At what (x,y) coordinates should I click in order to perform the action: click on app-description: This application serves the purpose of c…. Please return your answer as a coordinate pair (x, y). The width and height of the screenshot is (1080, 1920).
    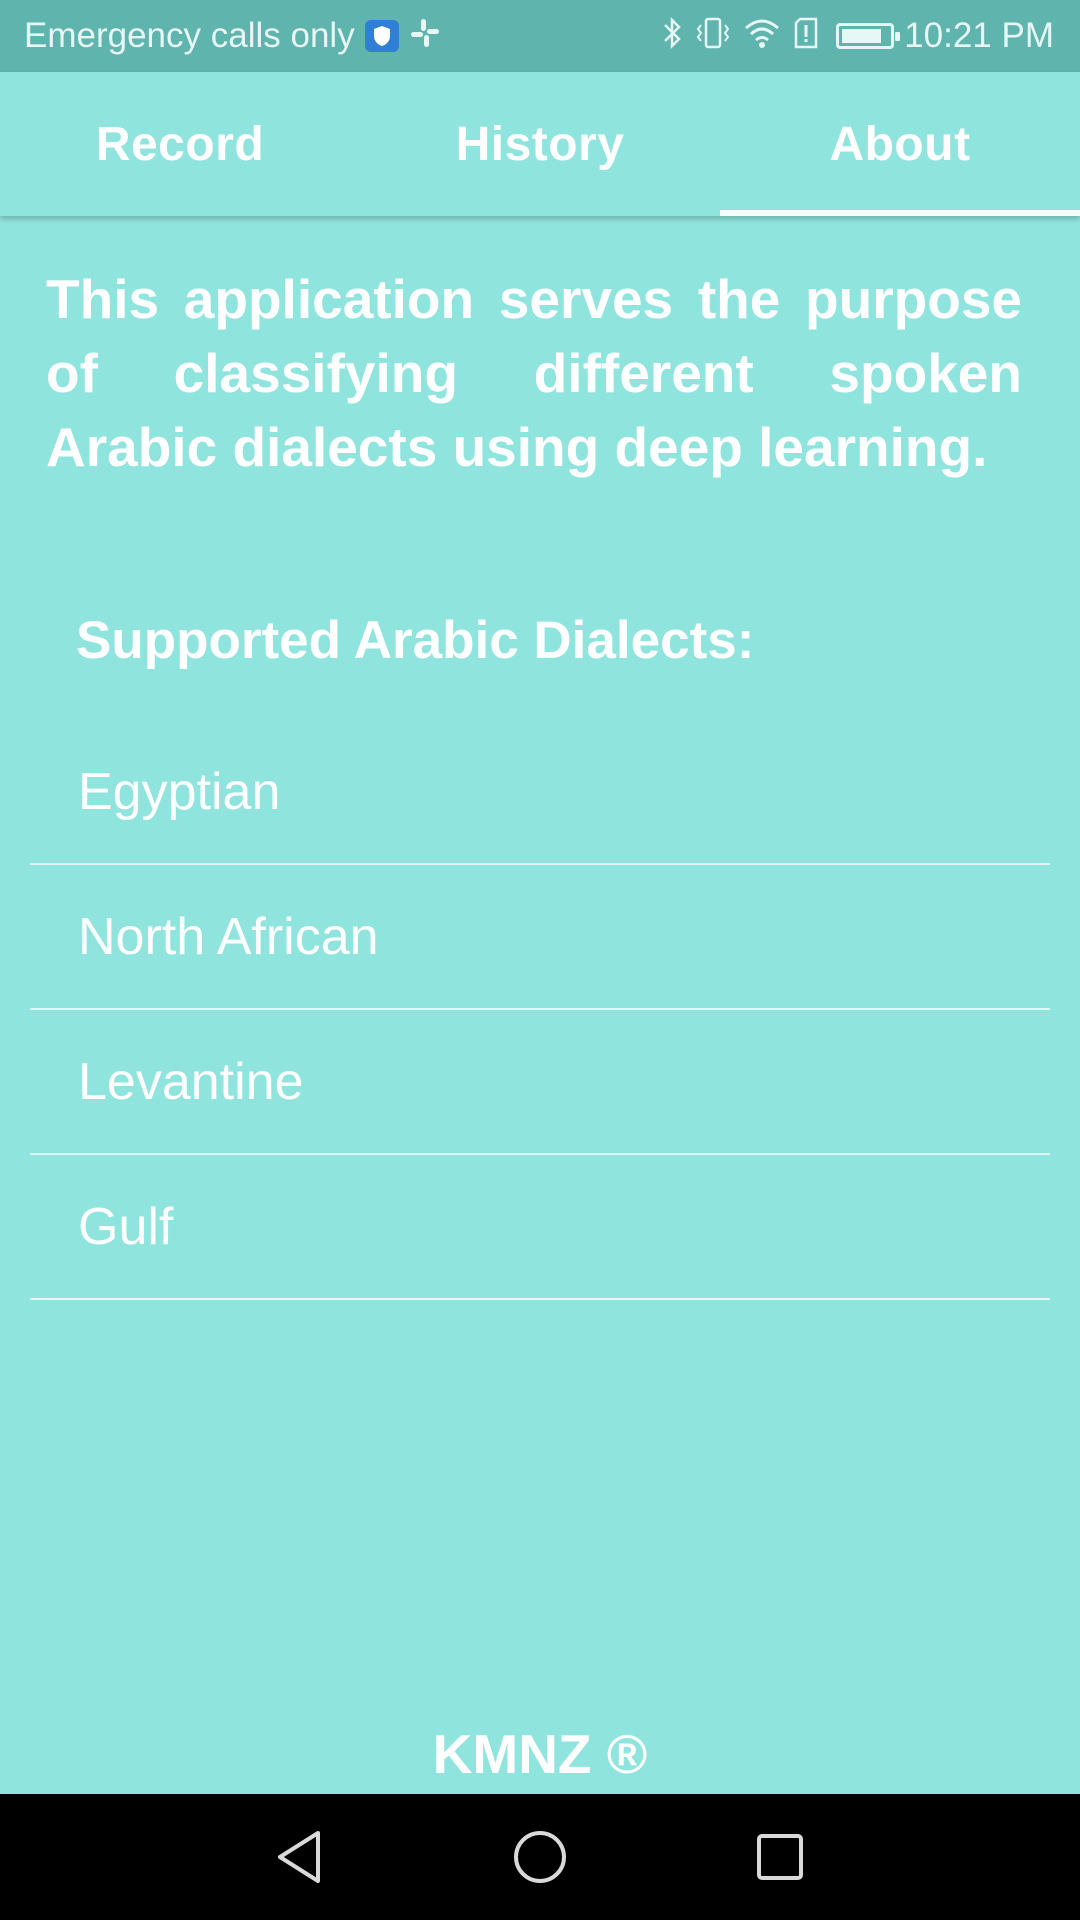
    Looking at the image, I should click on (534, 373).